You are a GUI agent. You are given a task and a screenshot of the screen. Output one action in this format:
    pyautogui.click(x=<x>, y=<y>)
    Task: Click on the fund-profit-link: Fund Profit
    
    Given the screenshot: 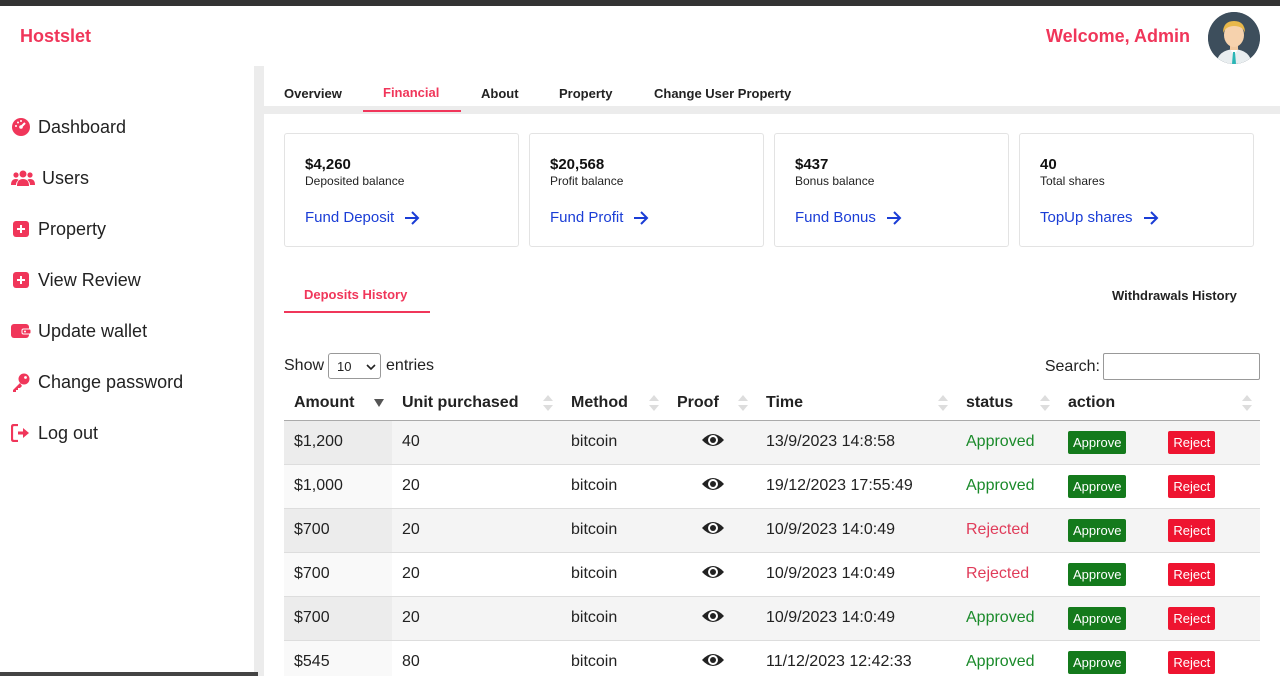 What is the action you would take?
    pyautogui.click(x=599, y=217)
    